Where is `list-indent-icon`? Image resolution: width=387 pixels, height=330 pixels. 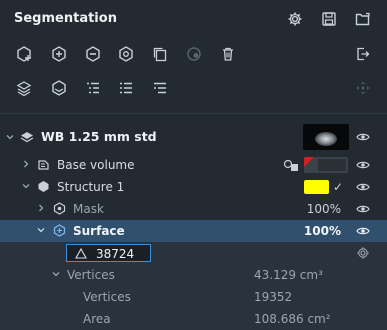
list-indent-icon is located at coordinates (93, 88).